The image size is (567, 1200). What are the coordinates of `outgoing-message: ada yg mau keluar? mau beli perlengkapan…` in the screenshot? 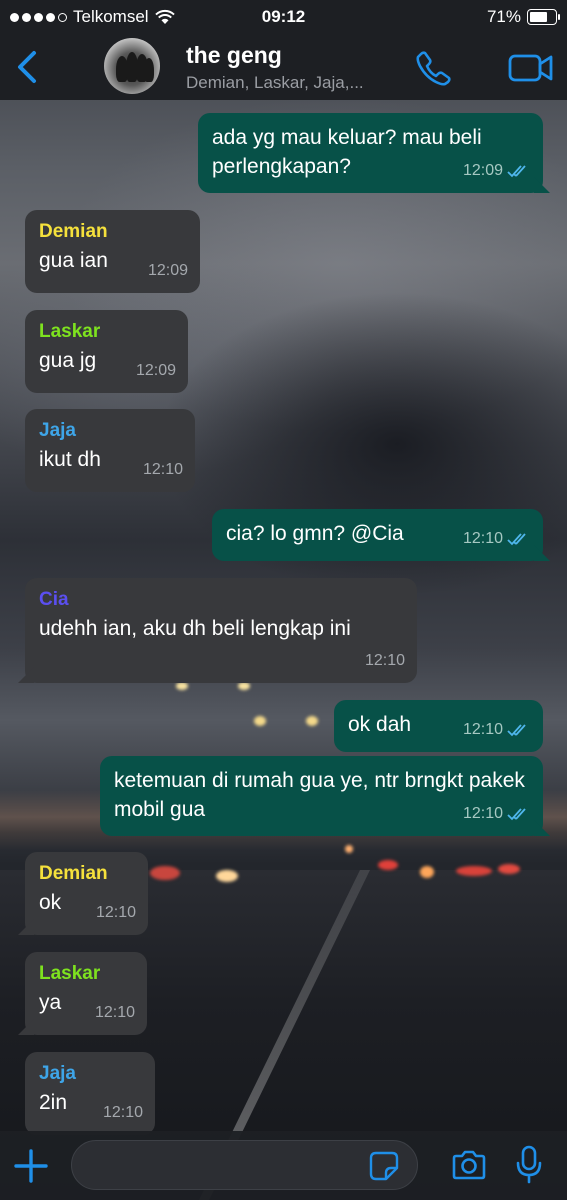 It's located at (374, 153).